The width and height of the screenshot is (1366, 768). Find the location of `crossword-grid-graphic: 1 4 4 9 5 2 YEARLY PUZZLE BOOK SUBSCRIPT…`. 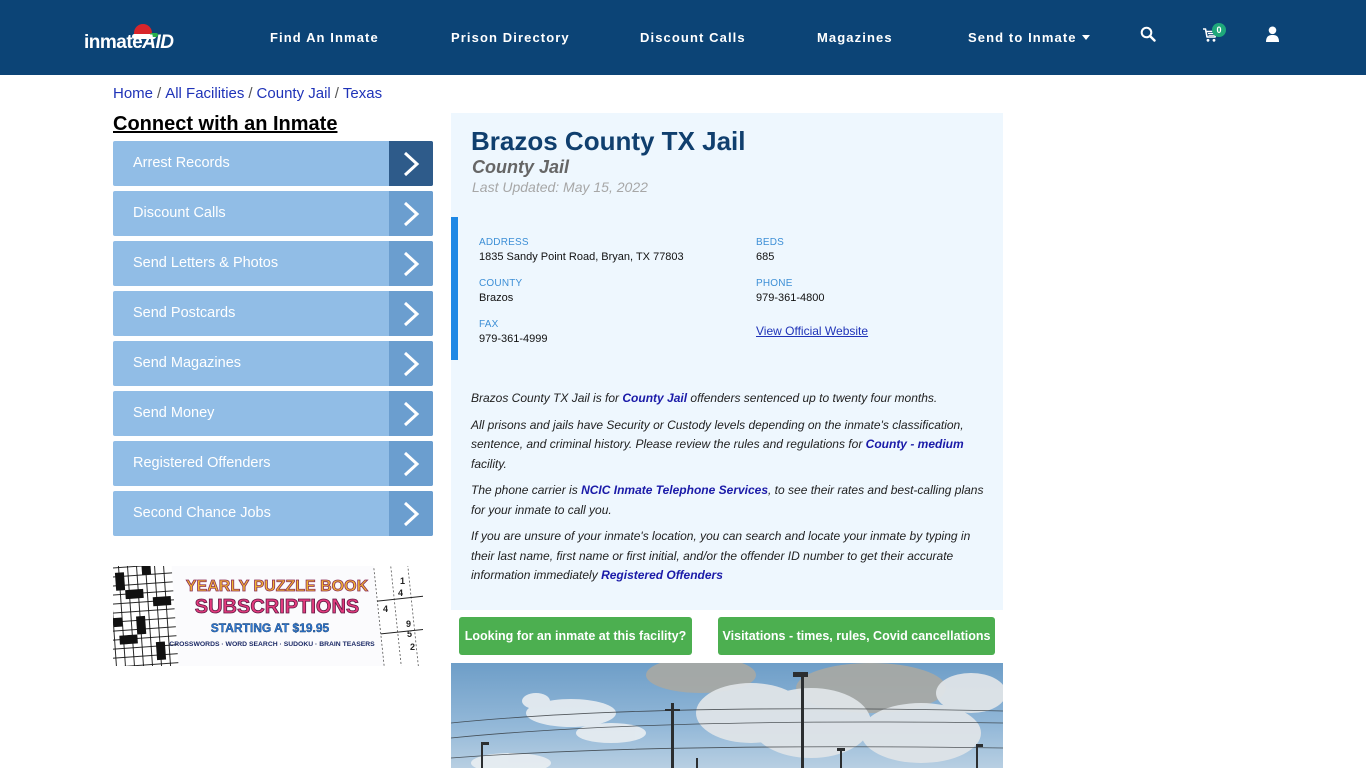

crossword-grid-graphic: 1 4 4 9 5 2 YEARLY PUZZLE BOOK SUBSCRIPT… is located at coordinates (268, 616).